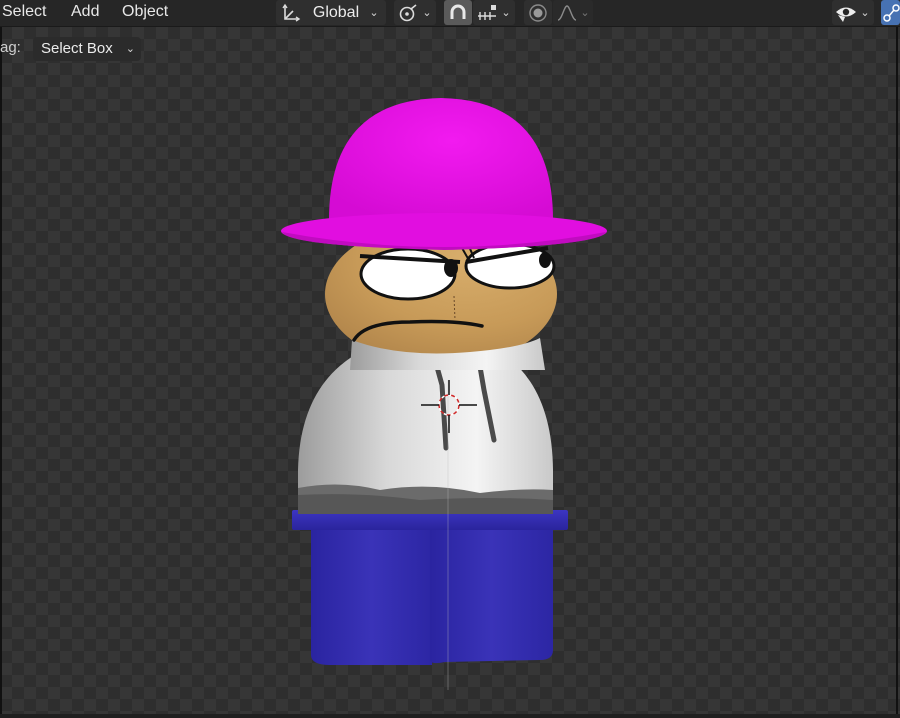 Image resolution: width=900 pixels, height=718 pixels. What do you see at coordinates (77, 48) in the screenshot?
I see `select-mode-label: Select Box` at bounding box center [77, 48].